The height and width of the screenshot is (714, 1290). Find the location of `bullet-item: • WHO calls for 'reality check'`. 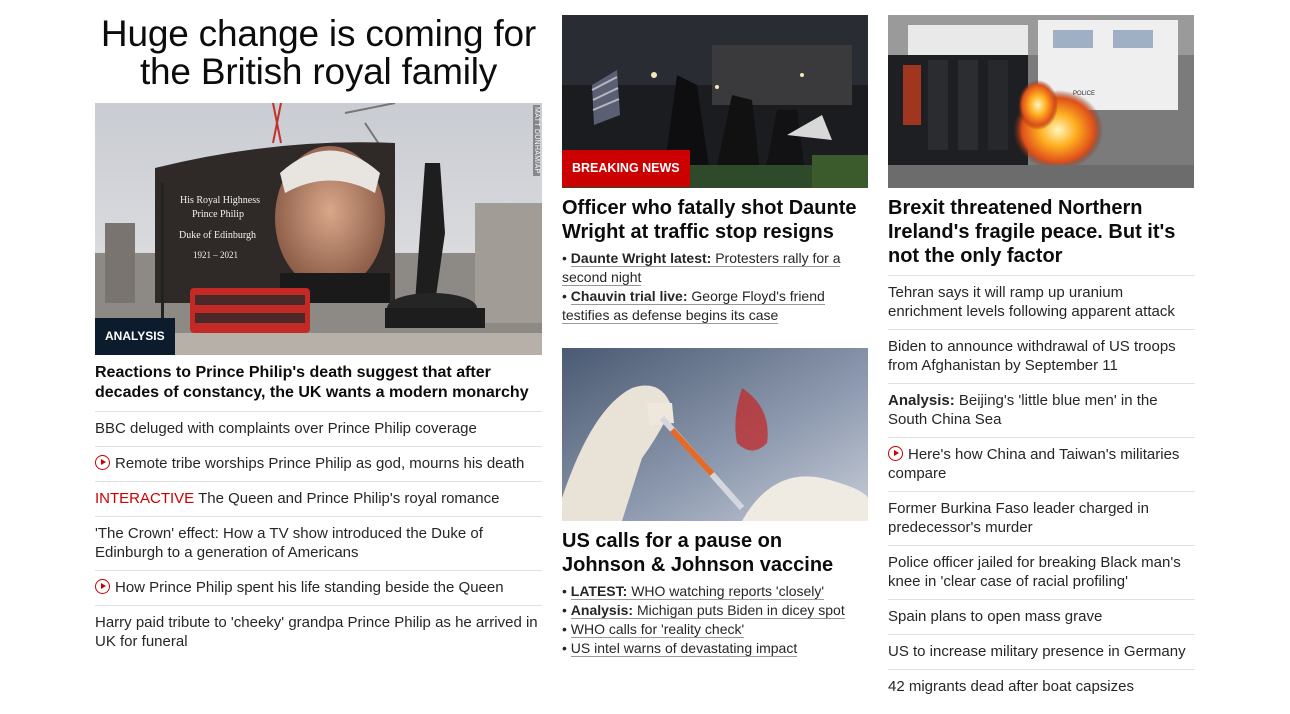

bullet-item: • WHO calls for 'reality check' is located at coordinates (715, 629).